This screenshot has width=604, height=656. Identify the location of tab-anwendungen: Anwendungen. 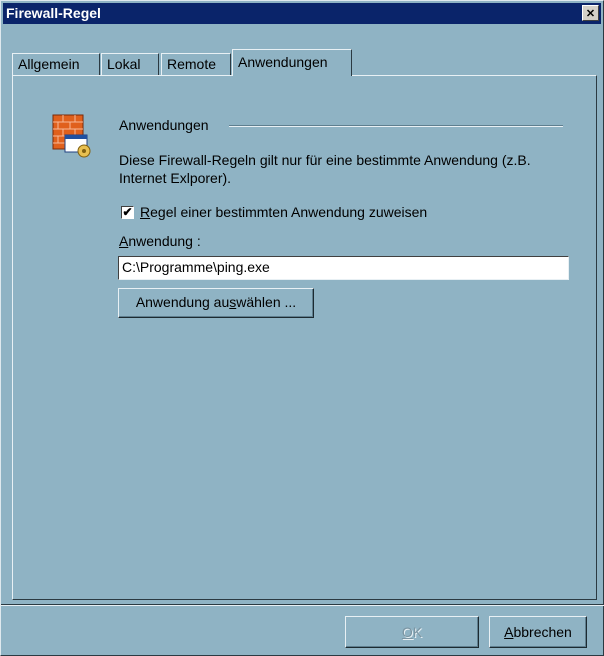
(292, 62).